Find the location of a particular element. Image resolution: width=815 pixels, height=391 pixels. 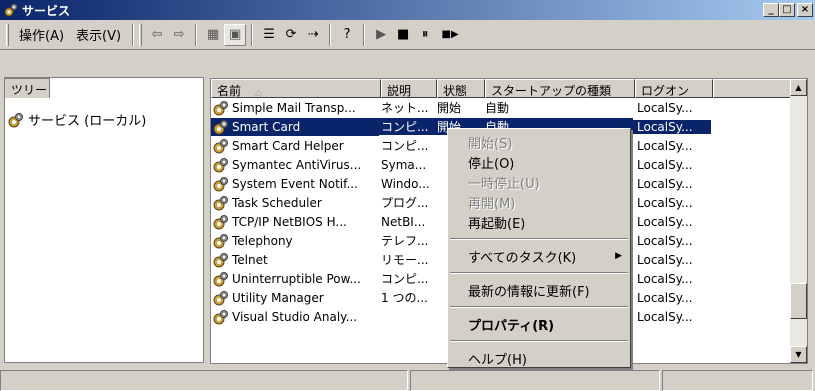

service-name: Task Scheduler is located at coordinates (277, 202).